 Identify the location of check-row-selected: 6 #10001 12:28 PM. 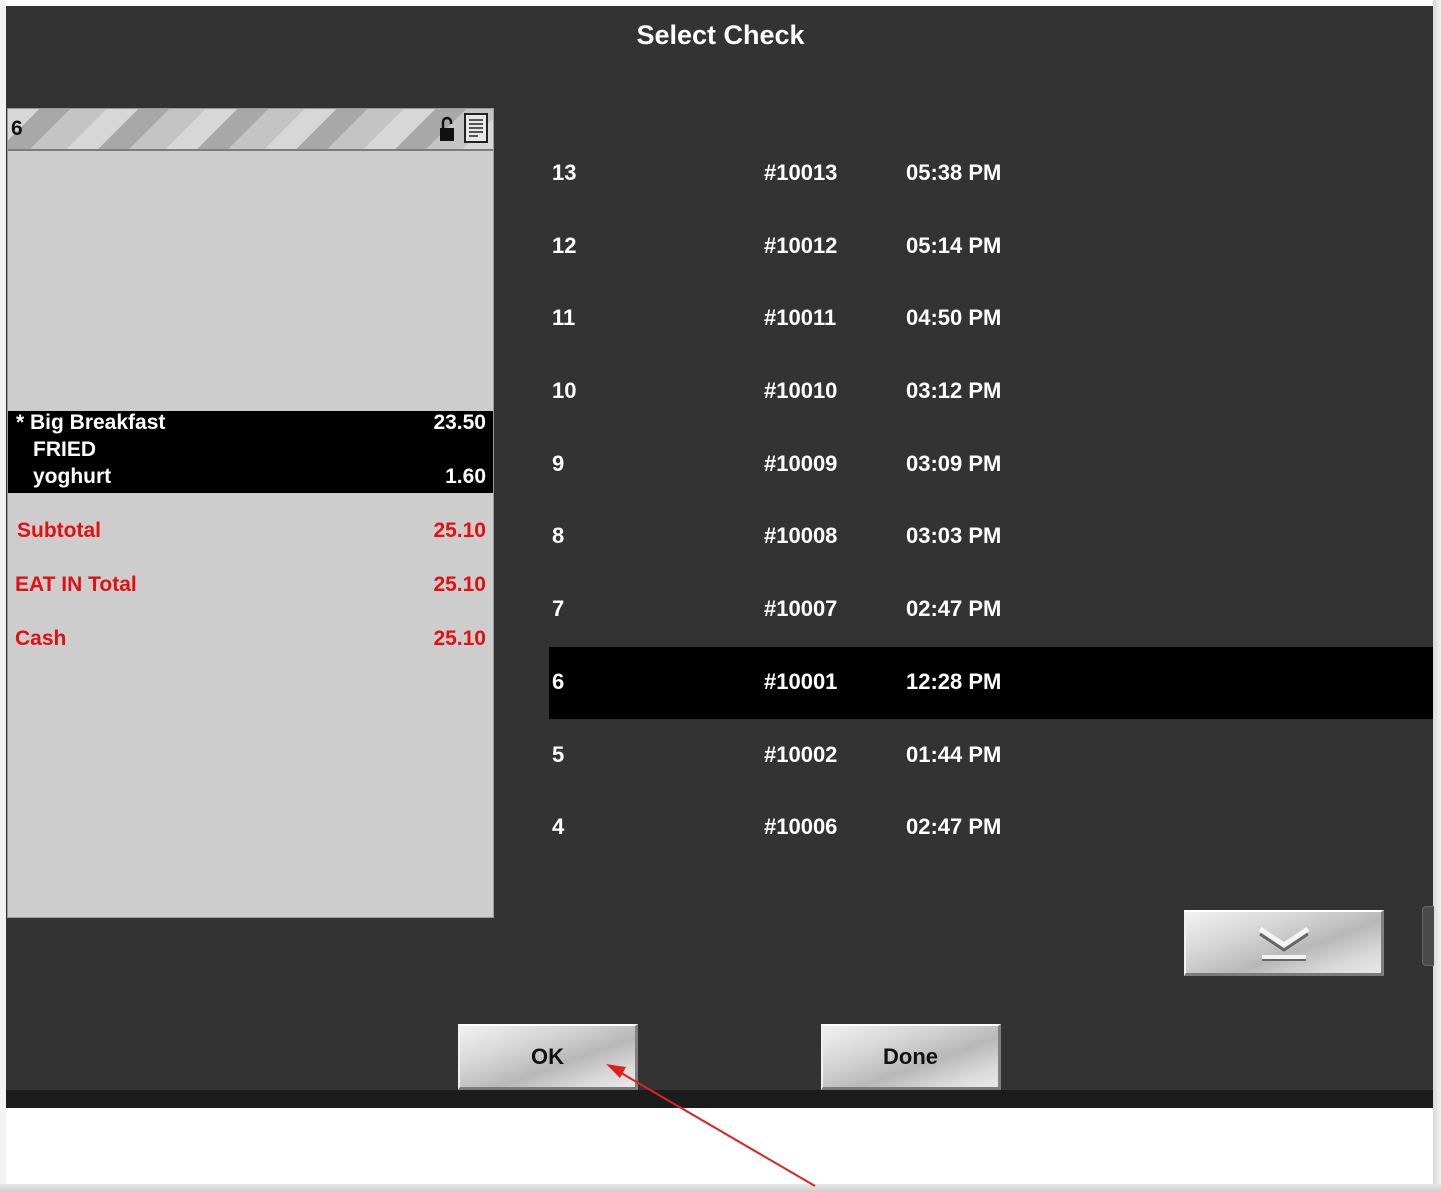
(991, 683).